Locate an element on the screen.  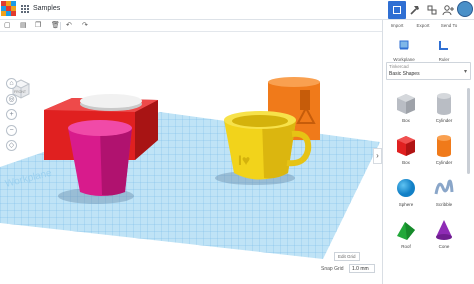
undo-icon: ↶ is located at coordinates (69, 26).